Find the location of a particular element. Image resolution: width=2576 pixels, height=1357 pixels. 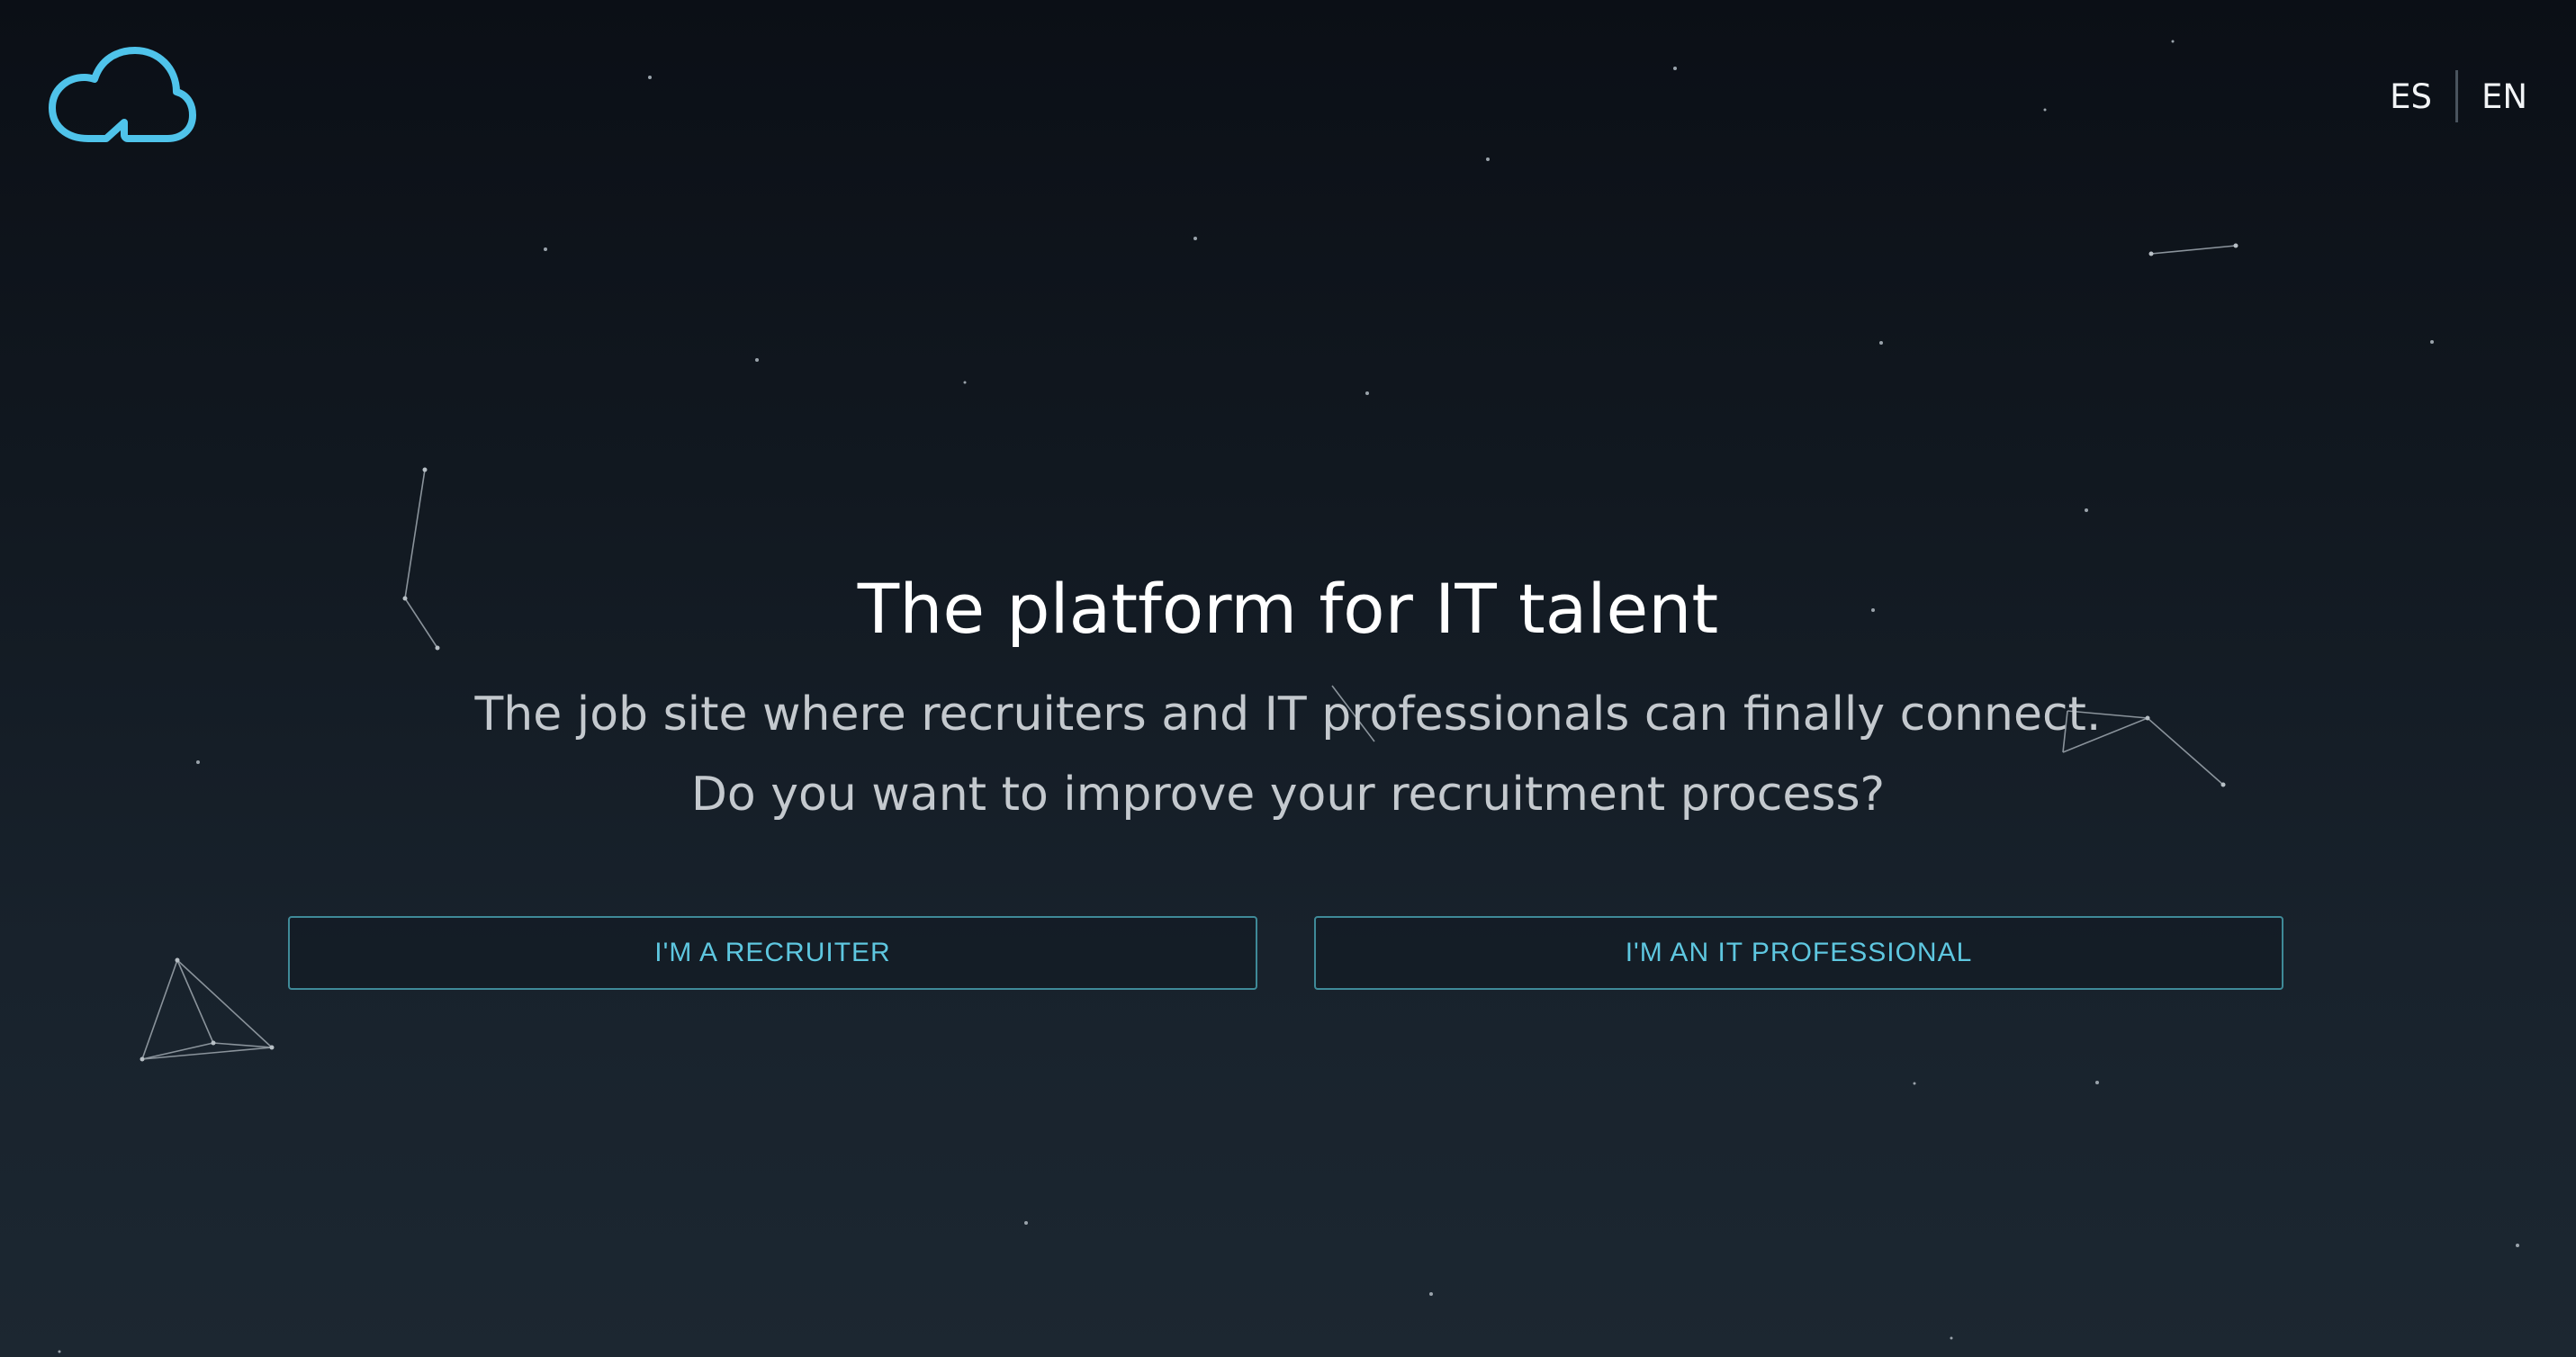

language-en-link: EN is located at coordinates (2504, 96).